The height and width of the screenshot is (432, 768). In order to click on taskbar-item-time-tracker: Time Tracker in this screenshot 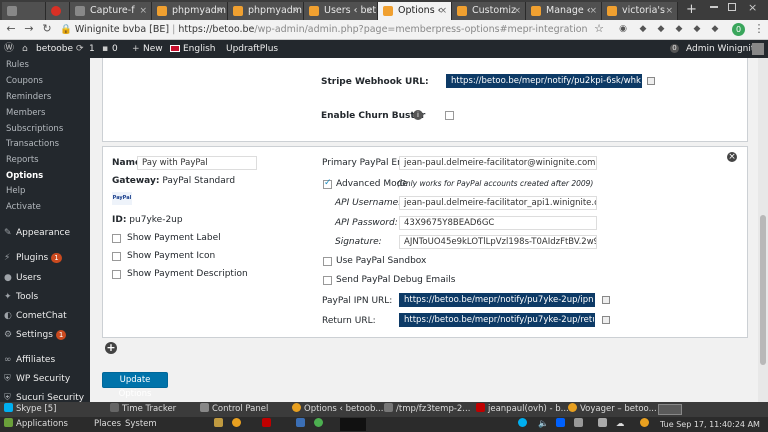, I will do `click(143, 409)`.